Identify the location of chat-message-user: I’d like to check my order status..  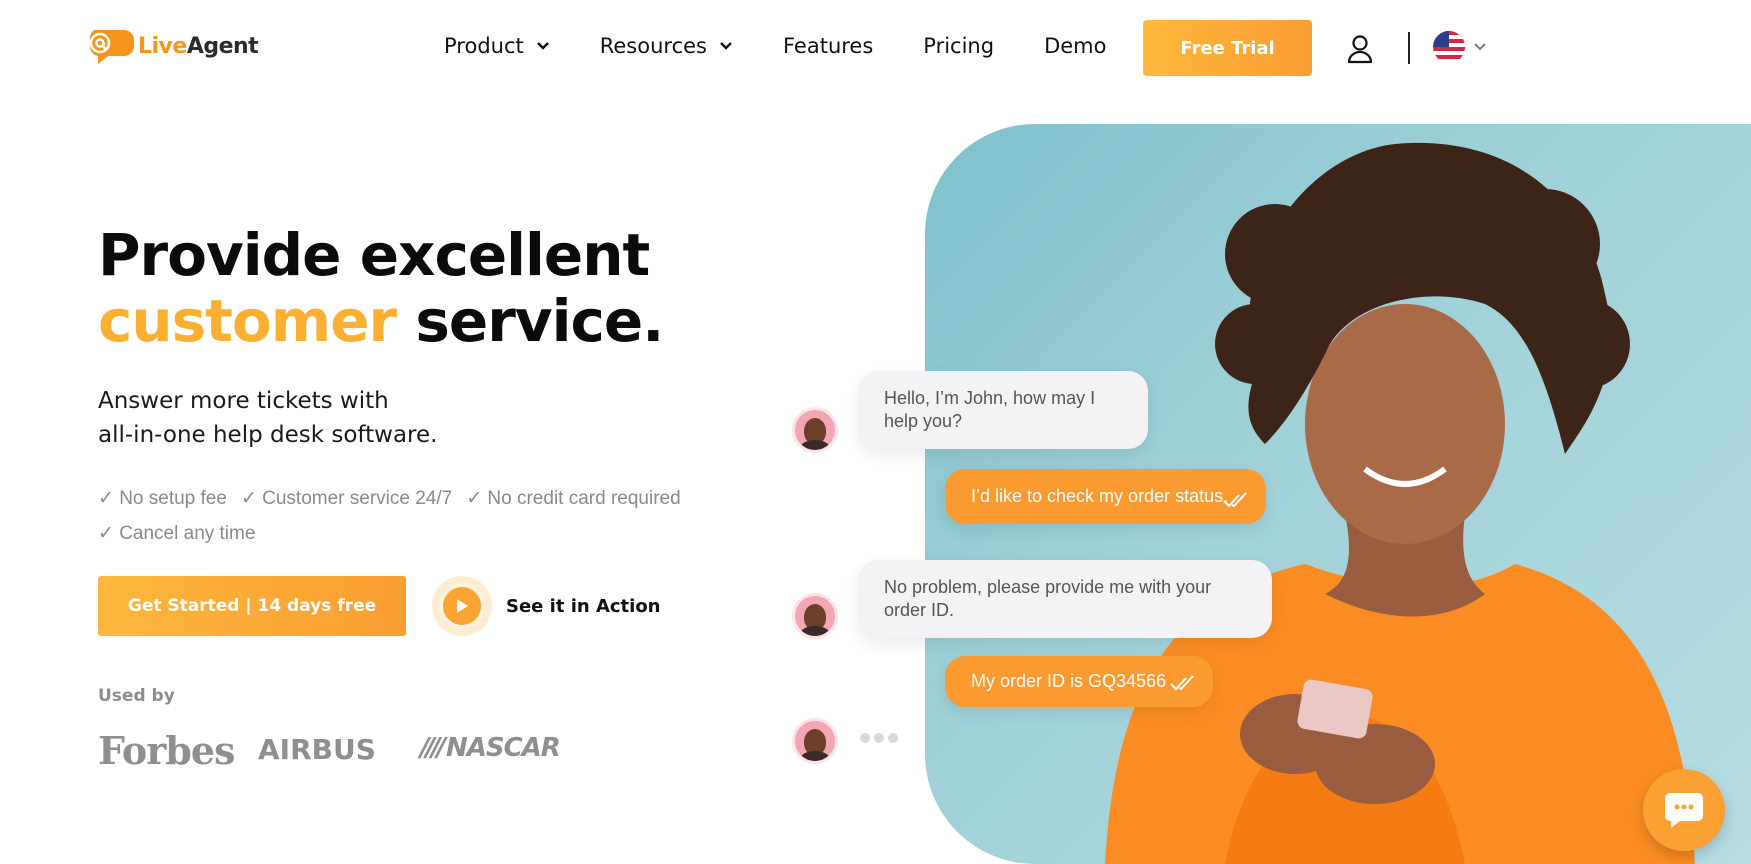
(1105, 496).